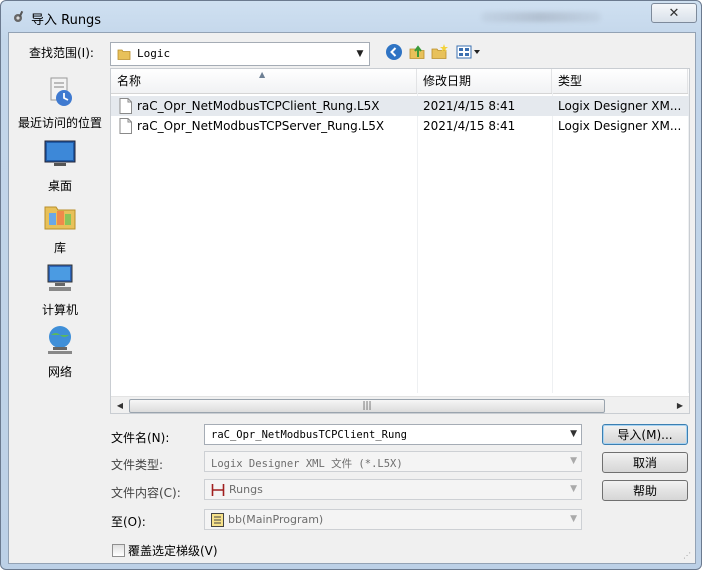 The height and width of the screenshot is (570, 702). Describe the element at coordinates (60, 153) in the screenshot. I see `desktop-icon` at that location.